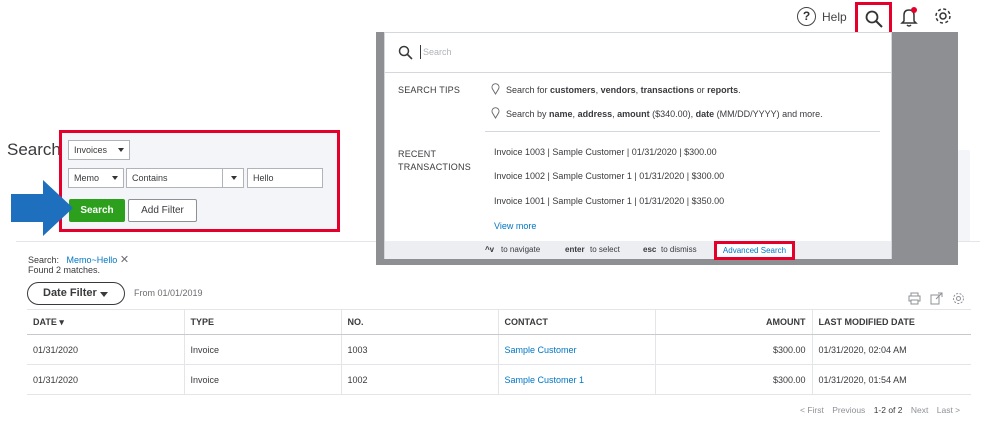 The height and width of the screenshot is (423, 998). I want to click on cell-contact-link: Sample Customer, so click(576, 349).